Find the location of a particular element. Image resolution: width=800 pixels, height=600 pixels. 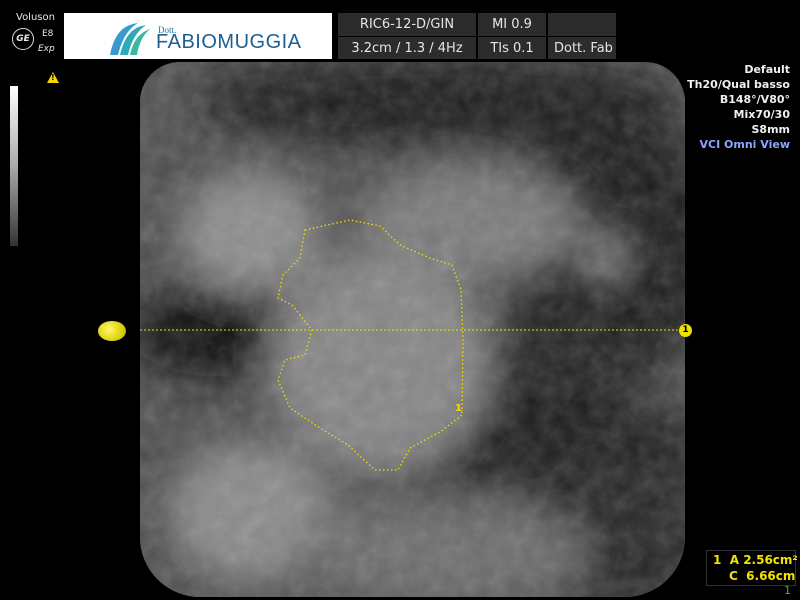

corner-index-label: 1 is located at coordinates (787, 590).